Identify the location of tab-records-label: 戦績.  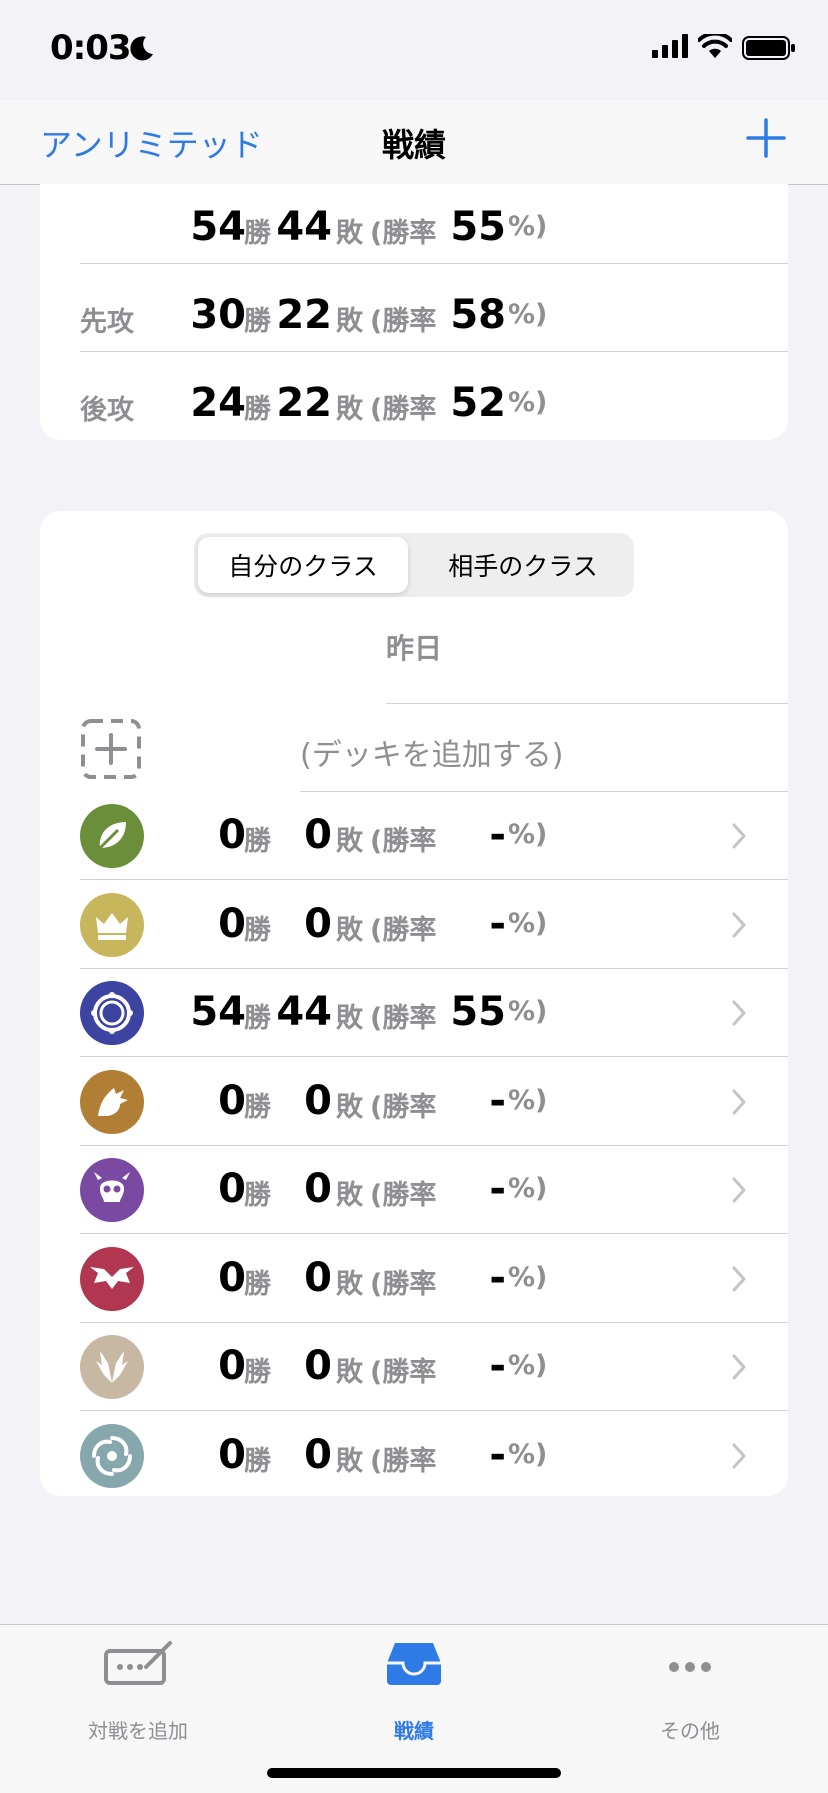
(414, 1731).